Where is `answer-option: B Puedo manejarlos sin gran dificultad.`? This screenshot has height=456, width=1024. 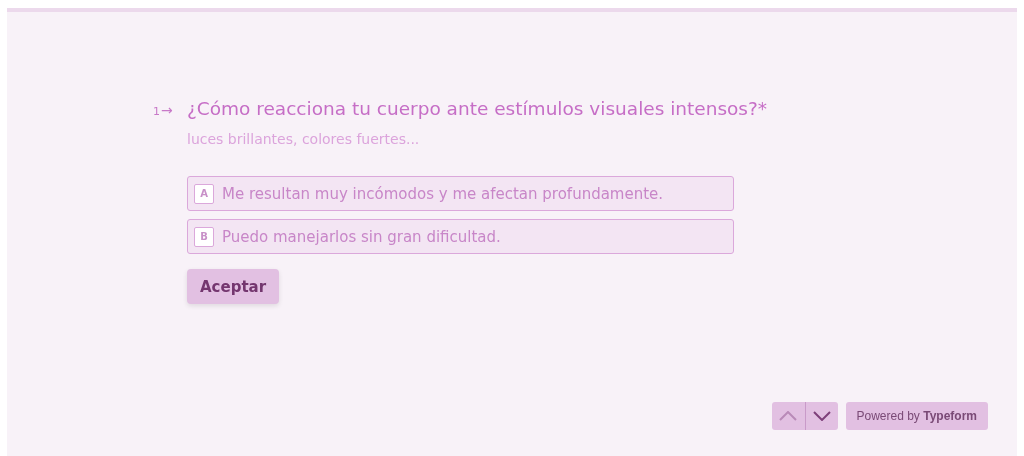 answer-option: B Puedo manejarlos sin gran dificultad. is located at coordinates (460, 236).